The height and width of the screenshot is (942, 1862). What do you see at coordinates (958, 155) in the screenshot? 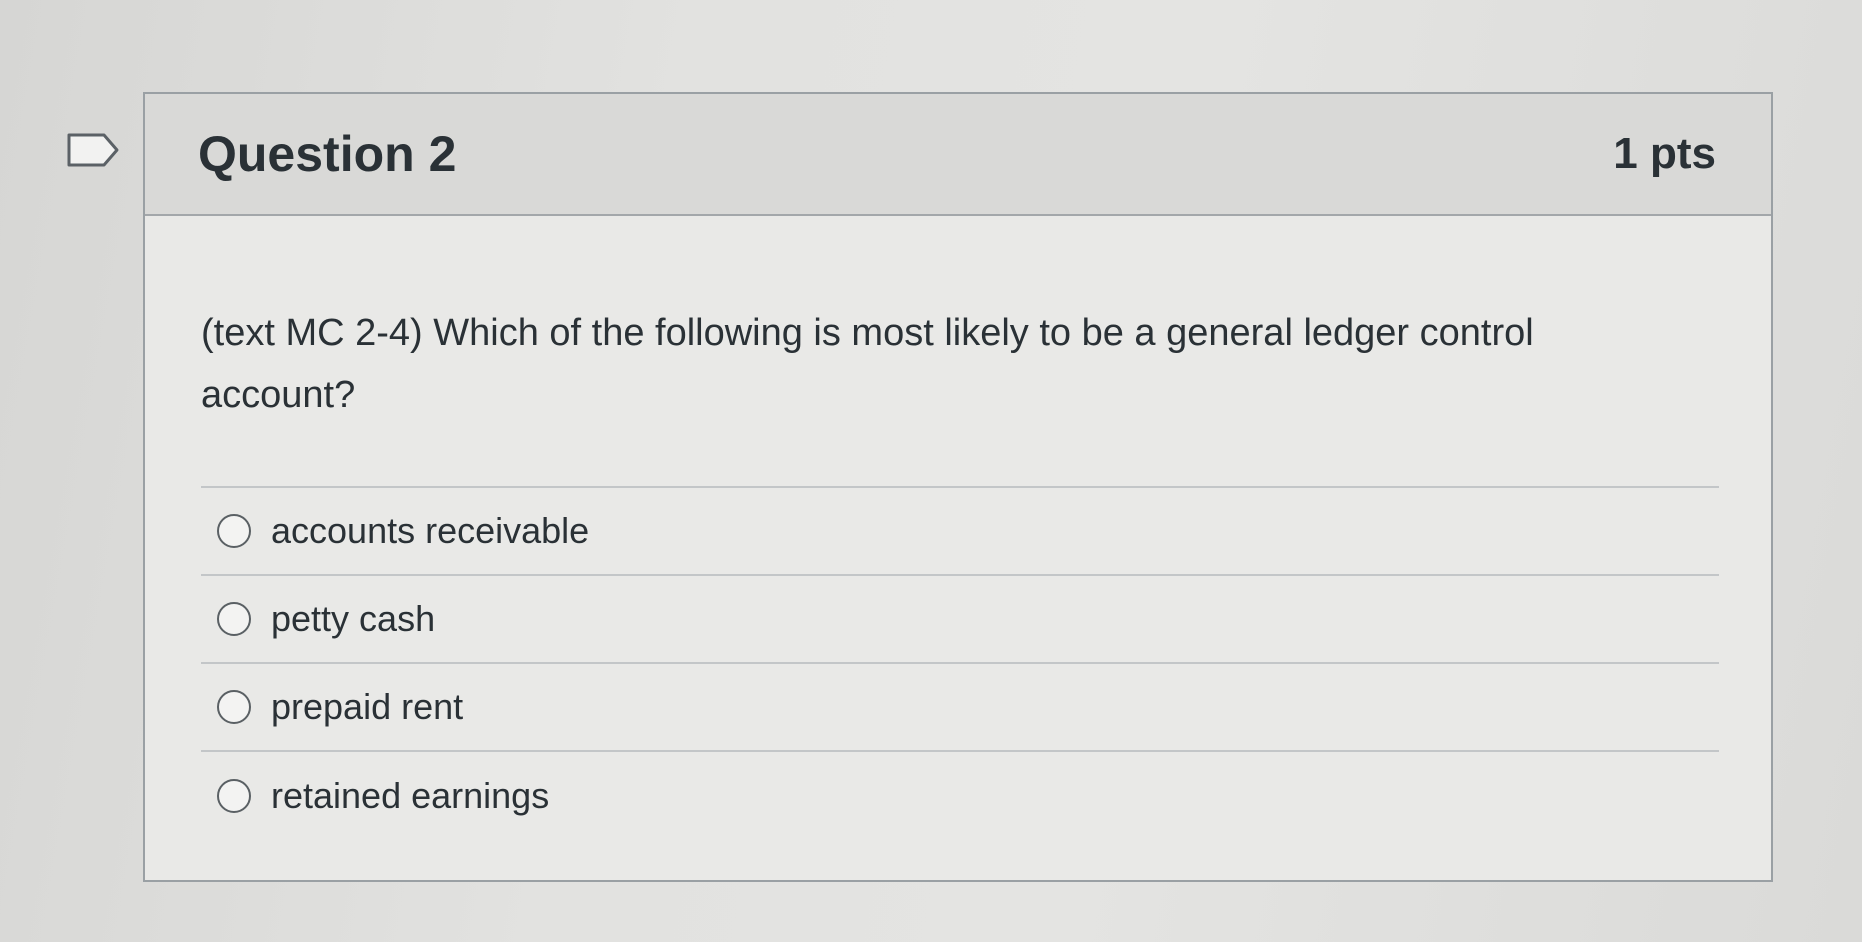
I see `question-header: Question 2 1 pts` at bounding box center [958, 155].